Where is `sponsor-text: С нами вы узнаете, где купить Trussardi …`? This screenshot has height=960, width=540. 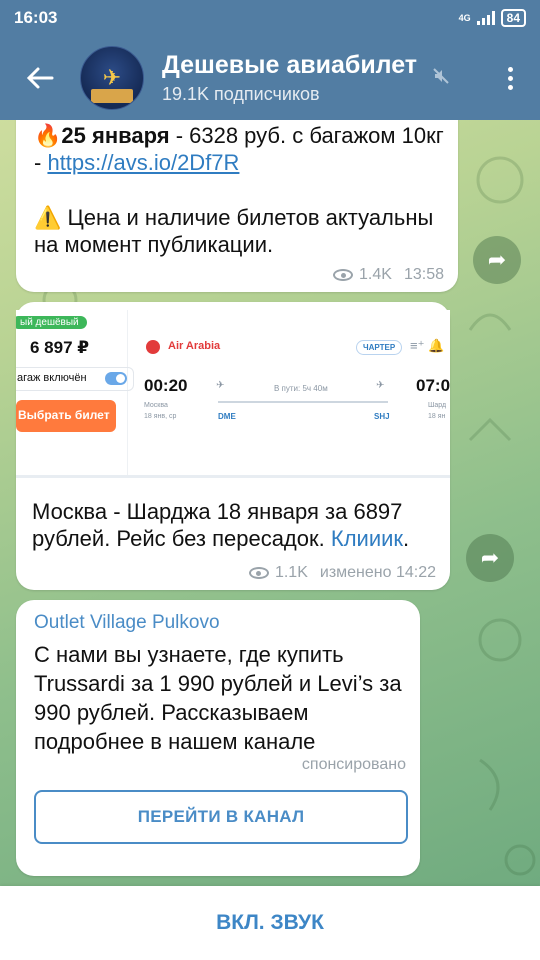
sponsor-text: С нами вы узнаете, где купить Trussardi … is located at coordinates (218, 698).